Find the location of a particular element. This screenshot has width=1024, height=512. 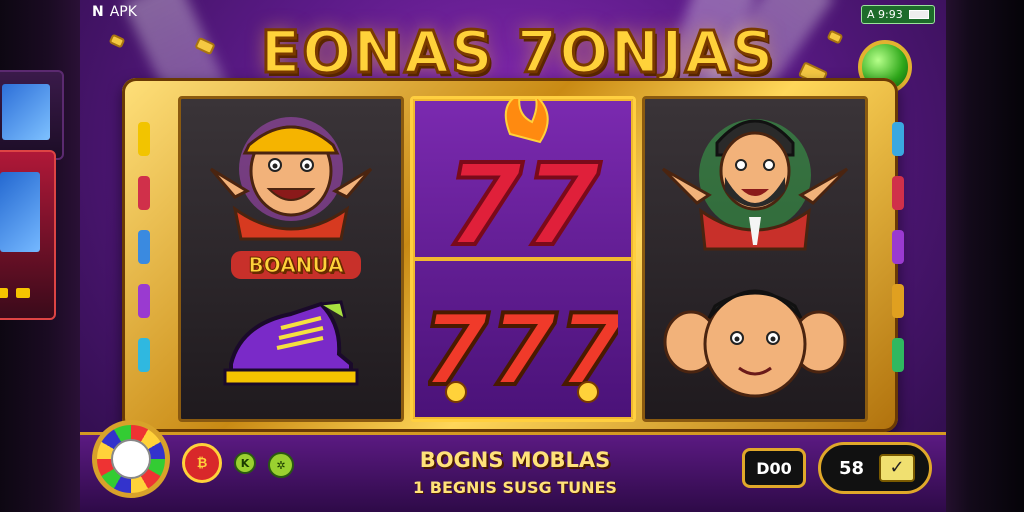

spin-wheel-center is located at coordinates (131, 459).